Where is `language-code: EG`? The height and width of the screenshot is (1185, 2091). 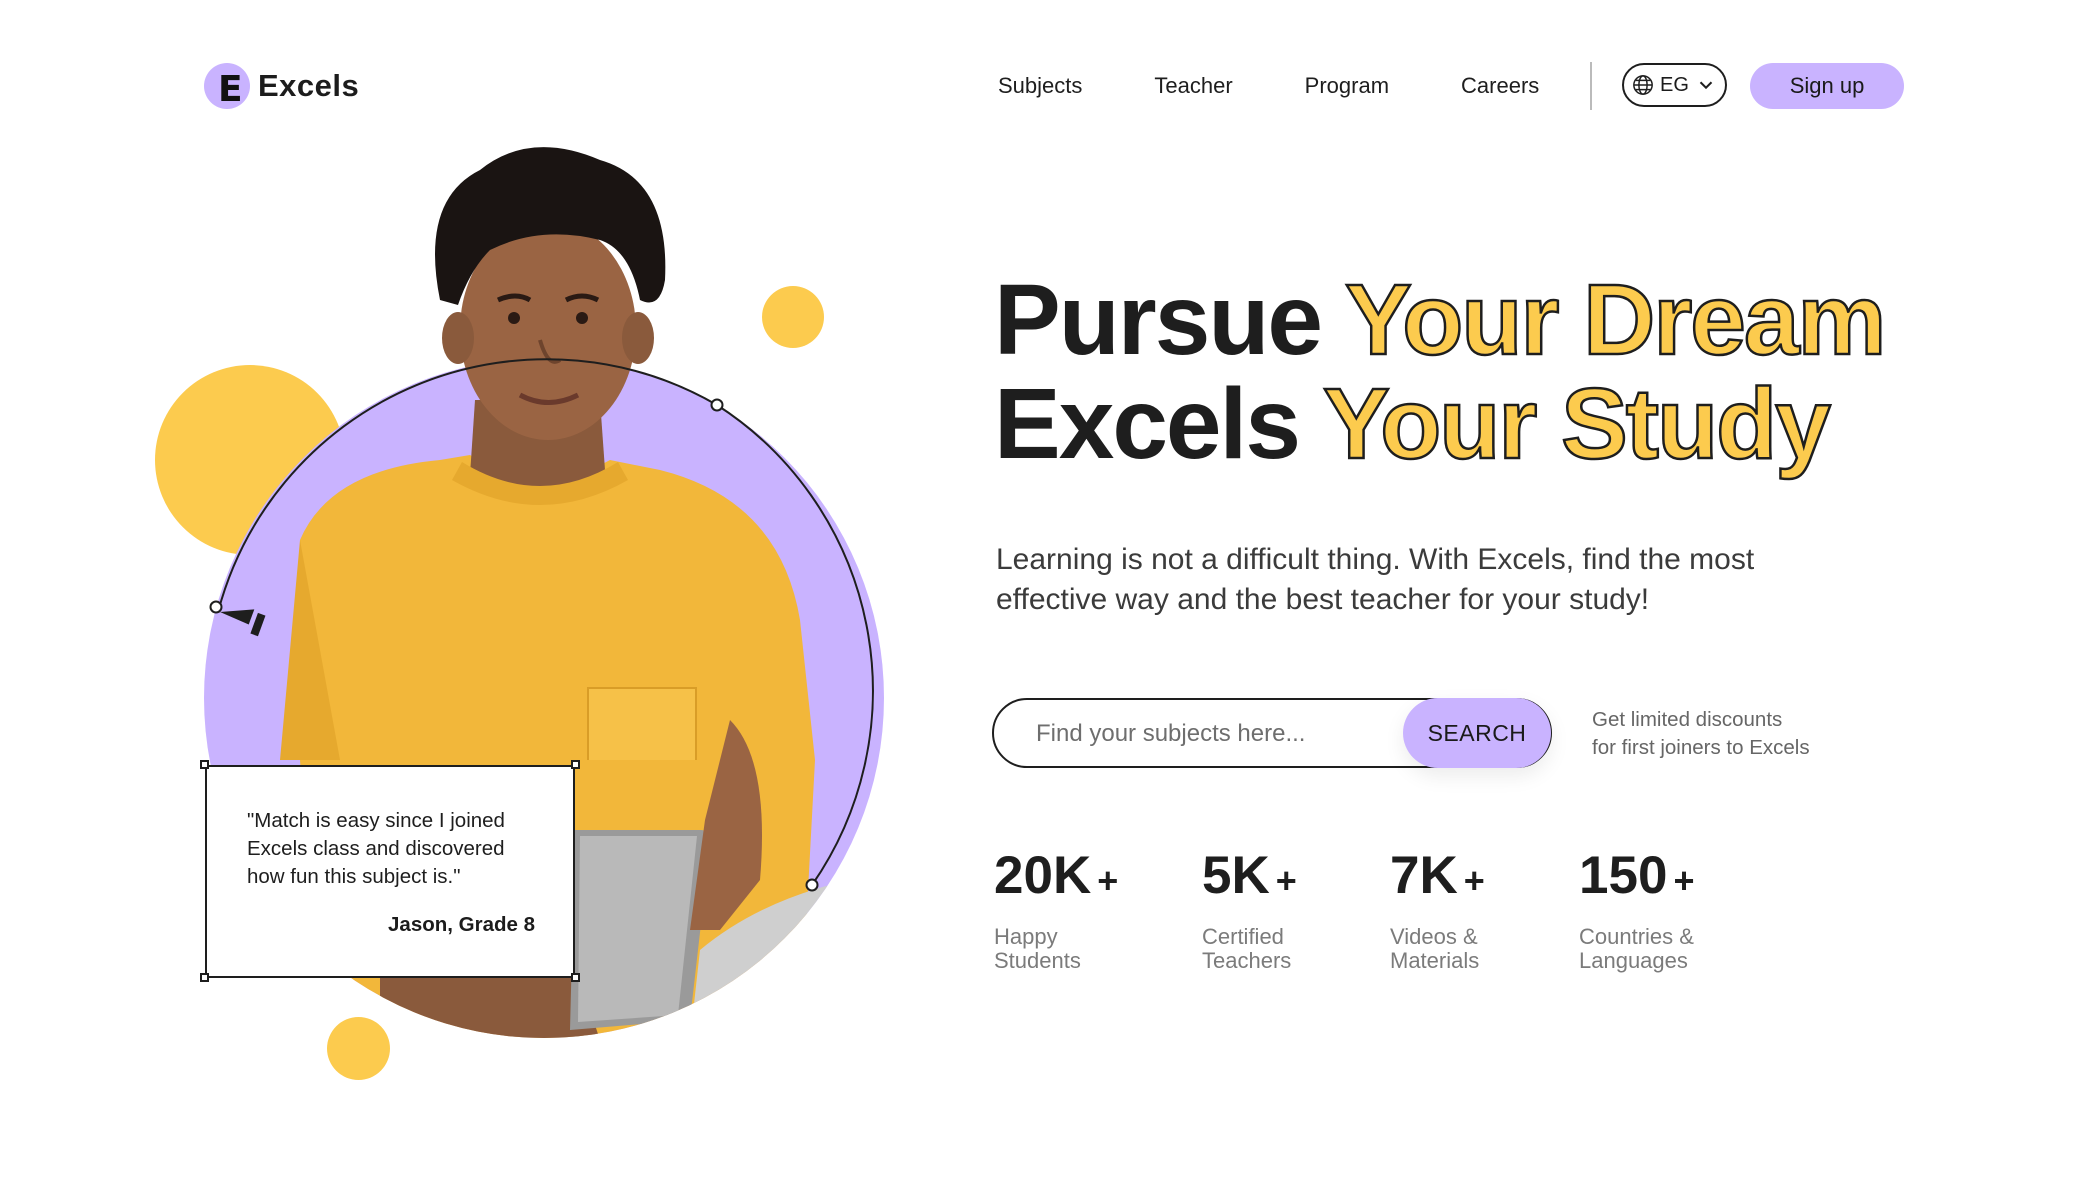
language-code: EG is located at coordinates (1674, 84).